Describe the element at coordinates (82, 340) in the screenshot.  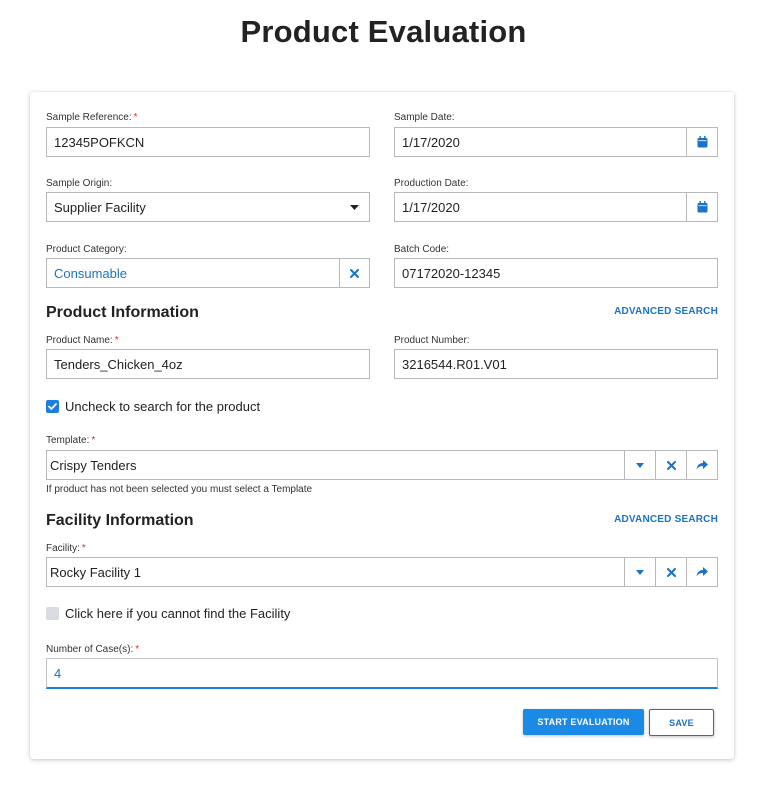
I see `product-name-label: Product Name: *` at that location.